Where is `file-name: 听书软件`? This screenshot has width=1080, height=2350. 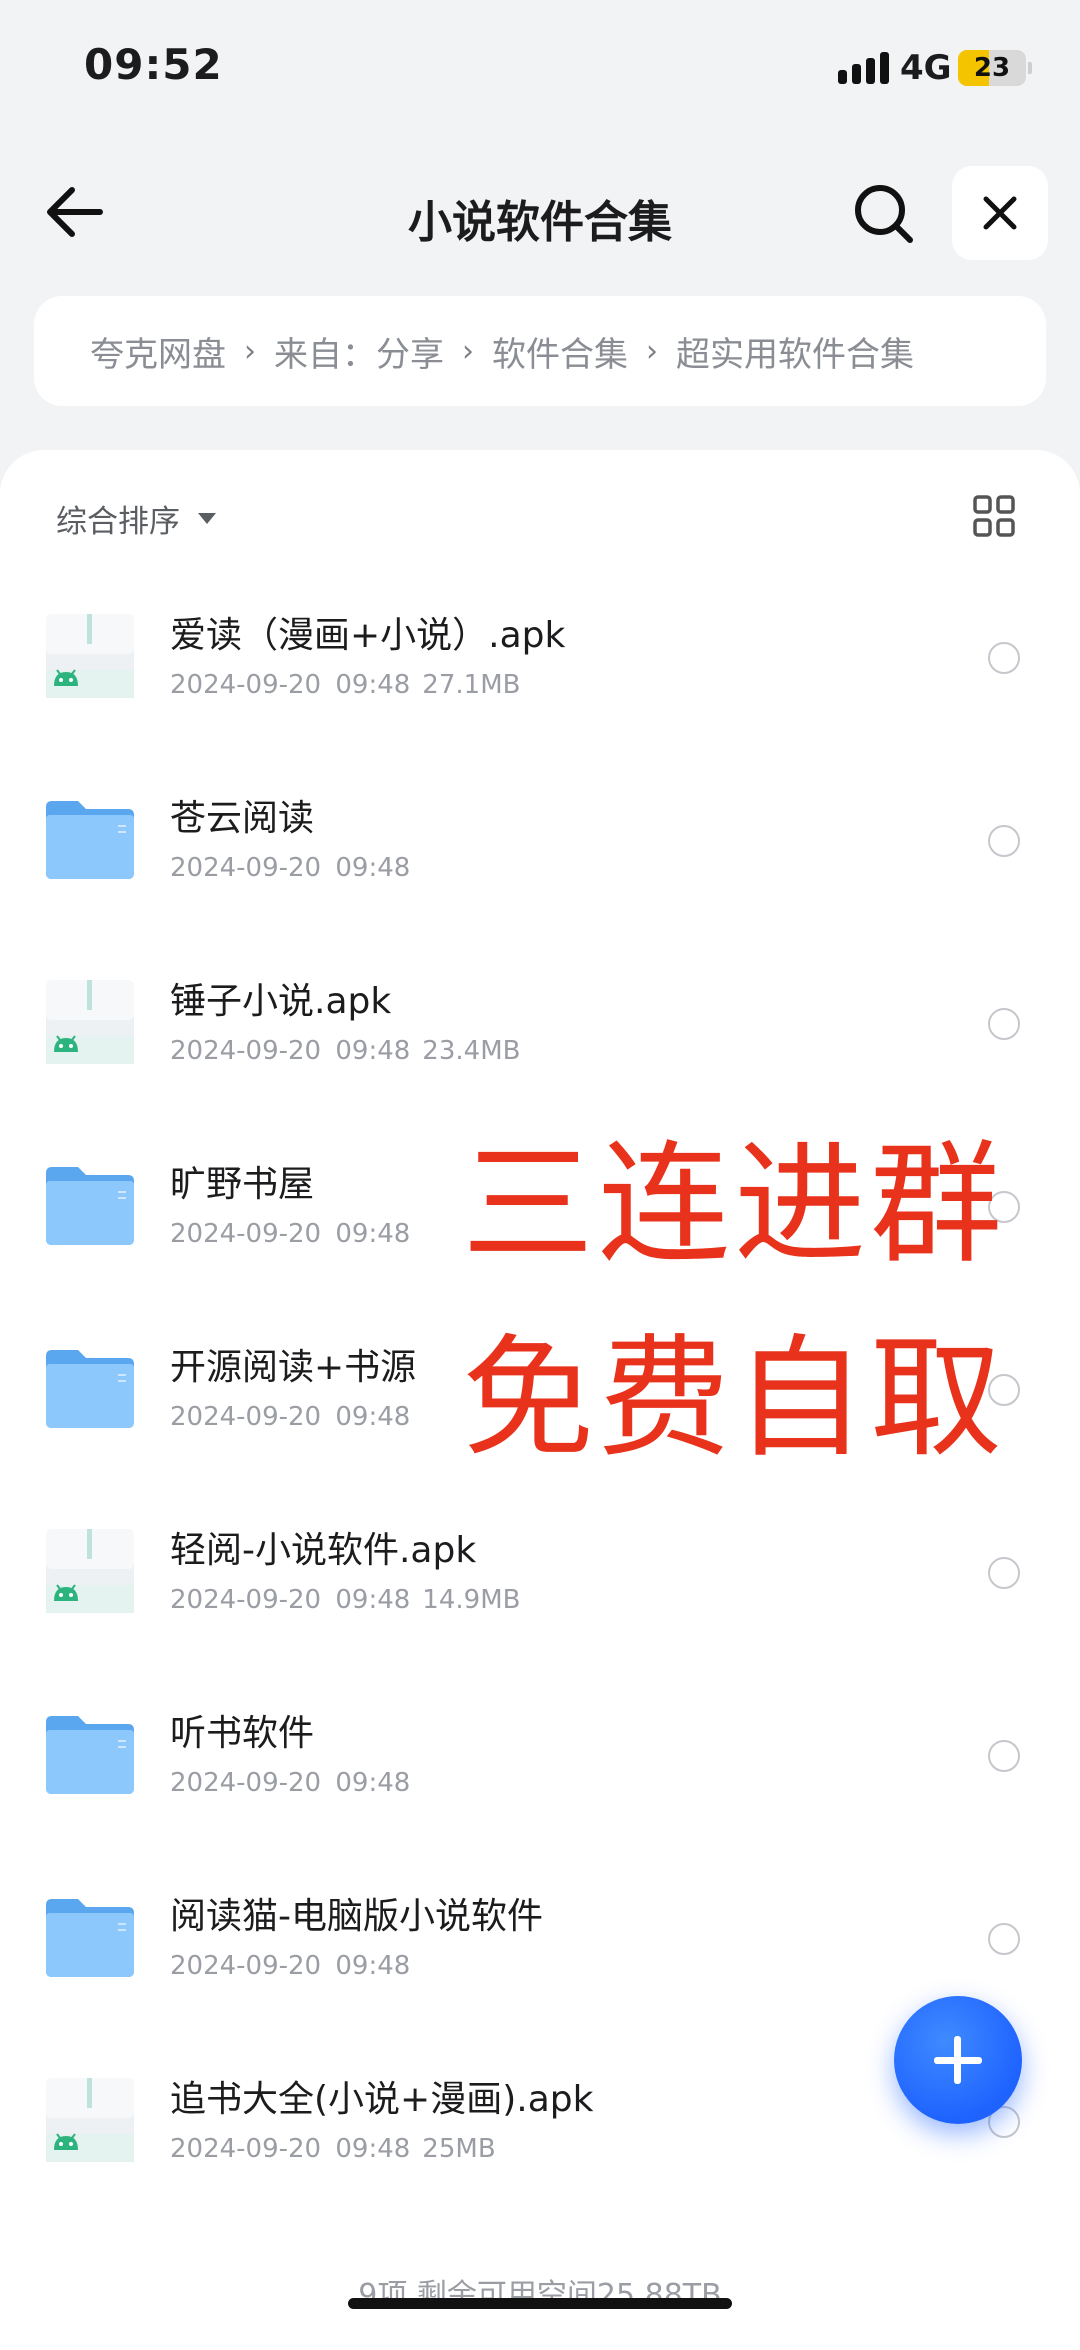
file-name: 听书软件 is located at coordinates (242, 1733).